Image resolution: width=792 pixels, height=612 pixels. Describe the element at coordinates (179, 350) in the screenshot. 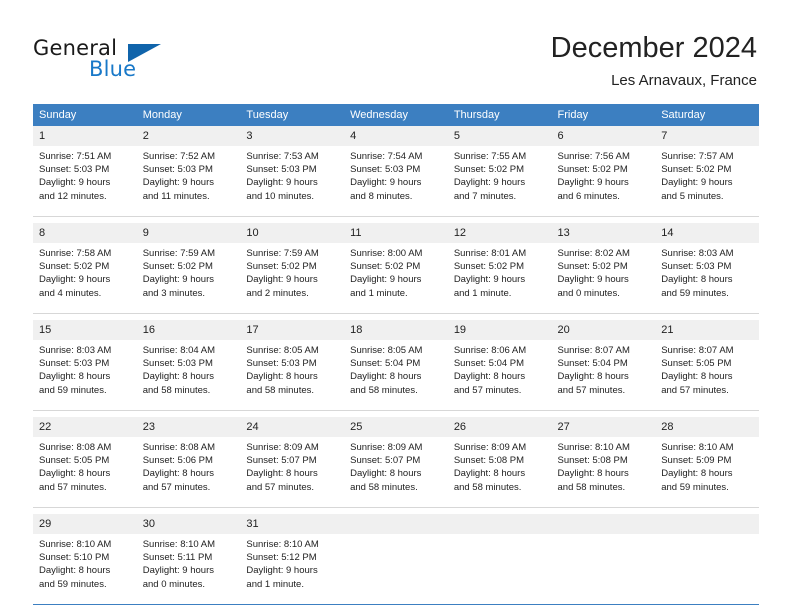

I see `sunrise-time: Sunrise: 8:04 AM` at that location.